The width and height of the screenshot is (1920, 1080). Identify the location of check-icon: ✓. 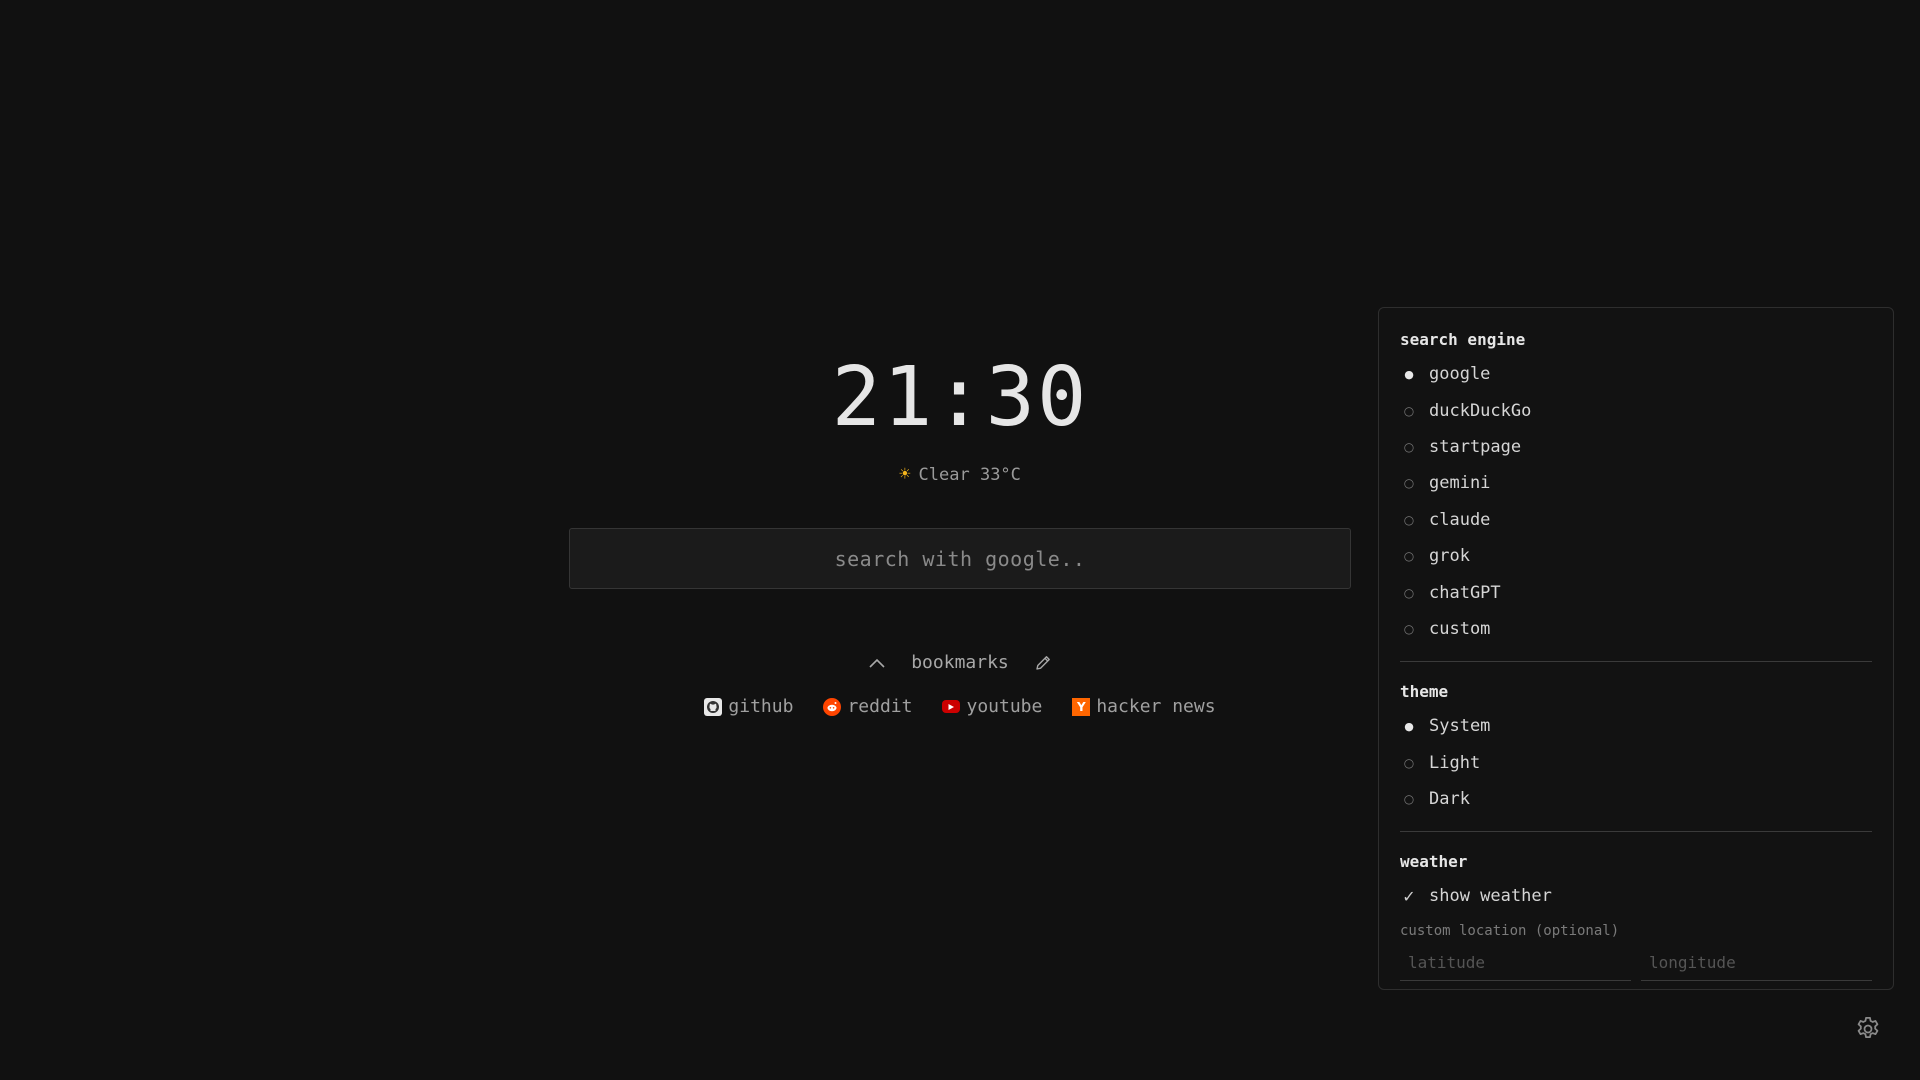
(1409, 896).